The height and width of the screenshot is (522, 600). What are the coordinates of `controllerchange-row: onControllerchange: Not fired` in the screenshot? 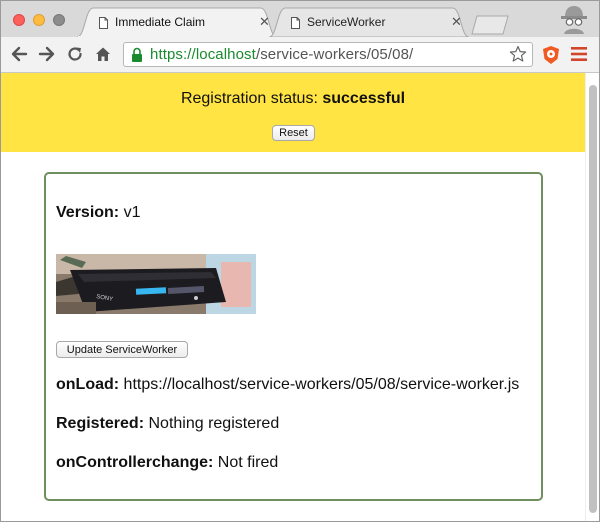 It's located at (167, 463).